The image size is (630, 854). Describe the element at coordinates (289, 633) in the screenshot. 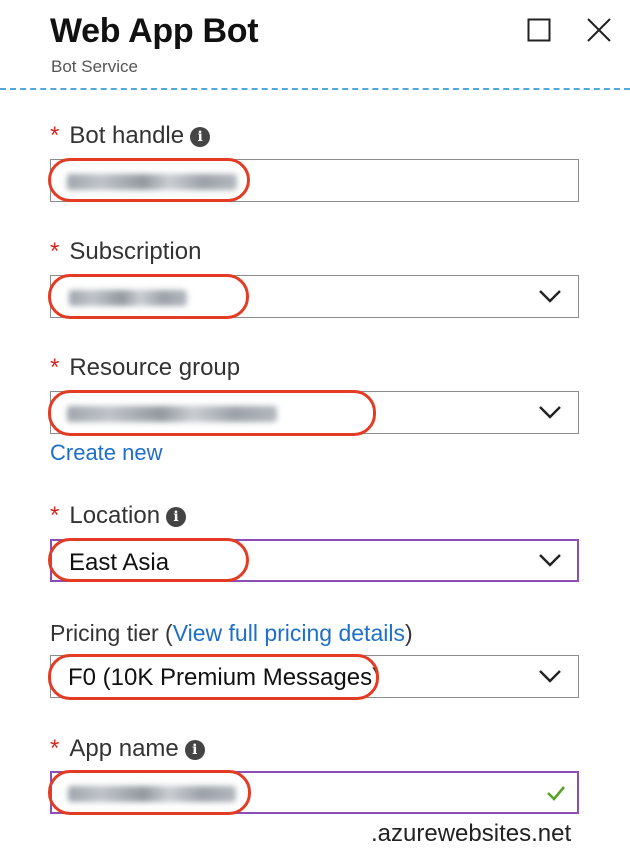

I see `pricing-details-link: View full pricing details` at that location.